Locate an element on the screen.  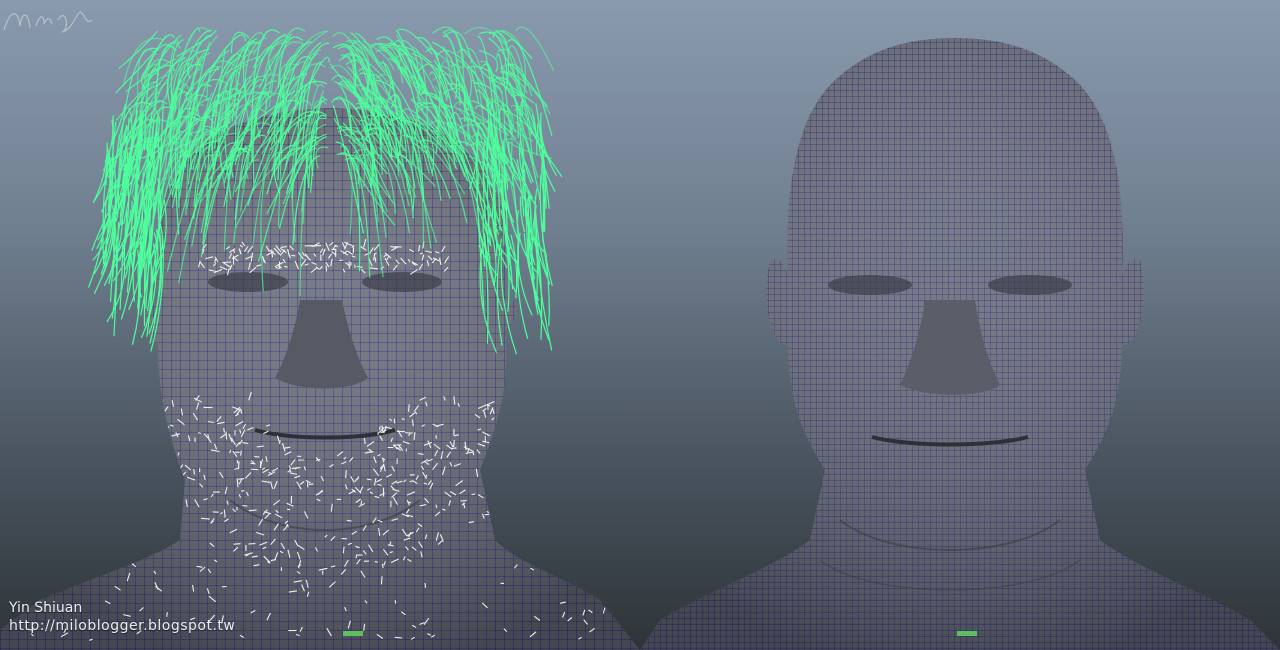
left-eye-socket-left is located at coordinates (402, 282).